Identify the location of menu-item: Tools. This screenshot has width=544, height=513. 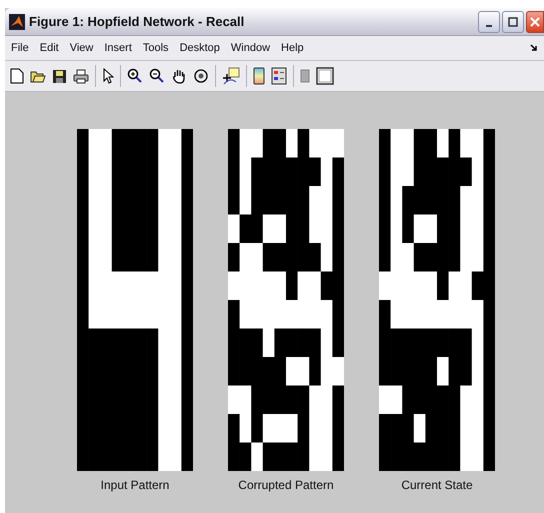
(155, 48).